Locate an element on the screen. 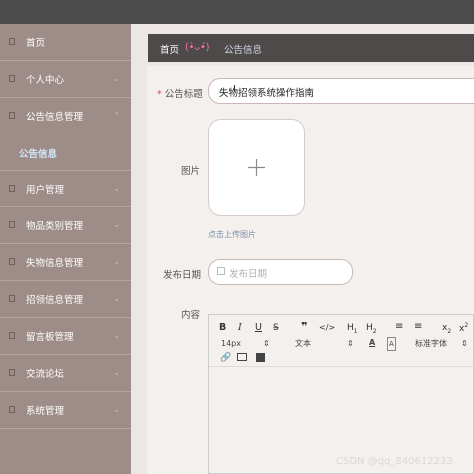  heading1-icon: H1 is located at coordinates (352, 330).